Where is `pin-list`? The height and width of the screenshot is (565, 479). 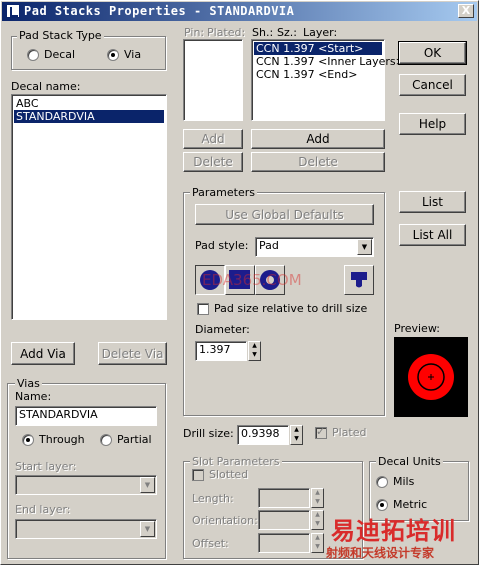
pin-list is located at coordinates (213, 80).